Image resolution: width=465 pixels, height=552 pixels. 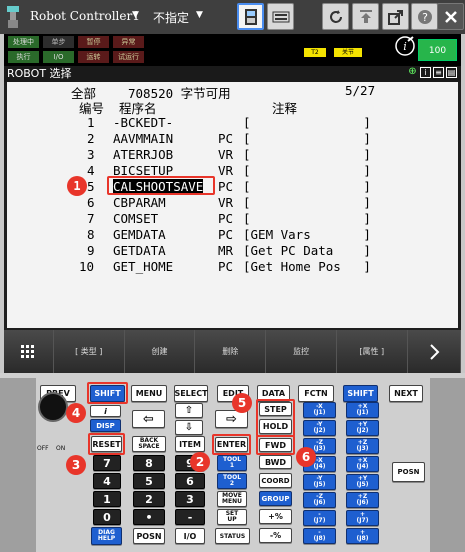 I want to click on key-8: 8, so click(x=149, y=463).